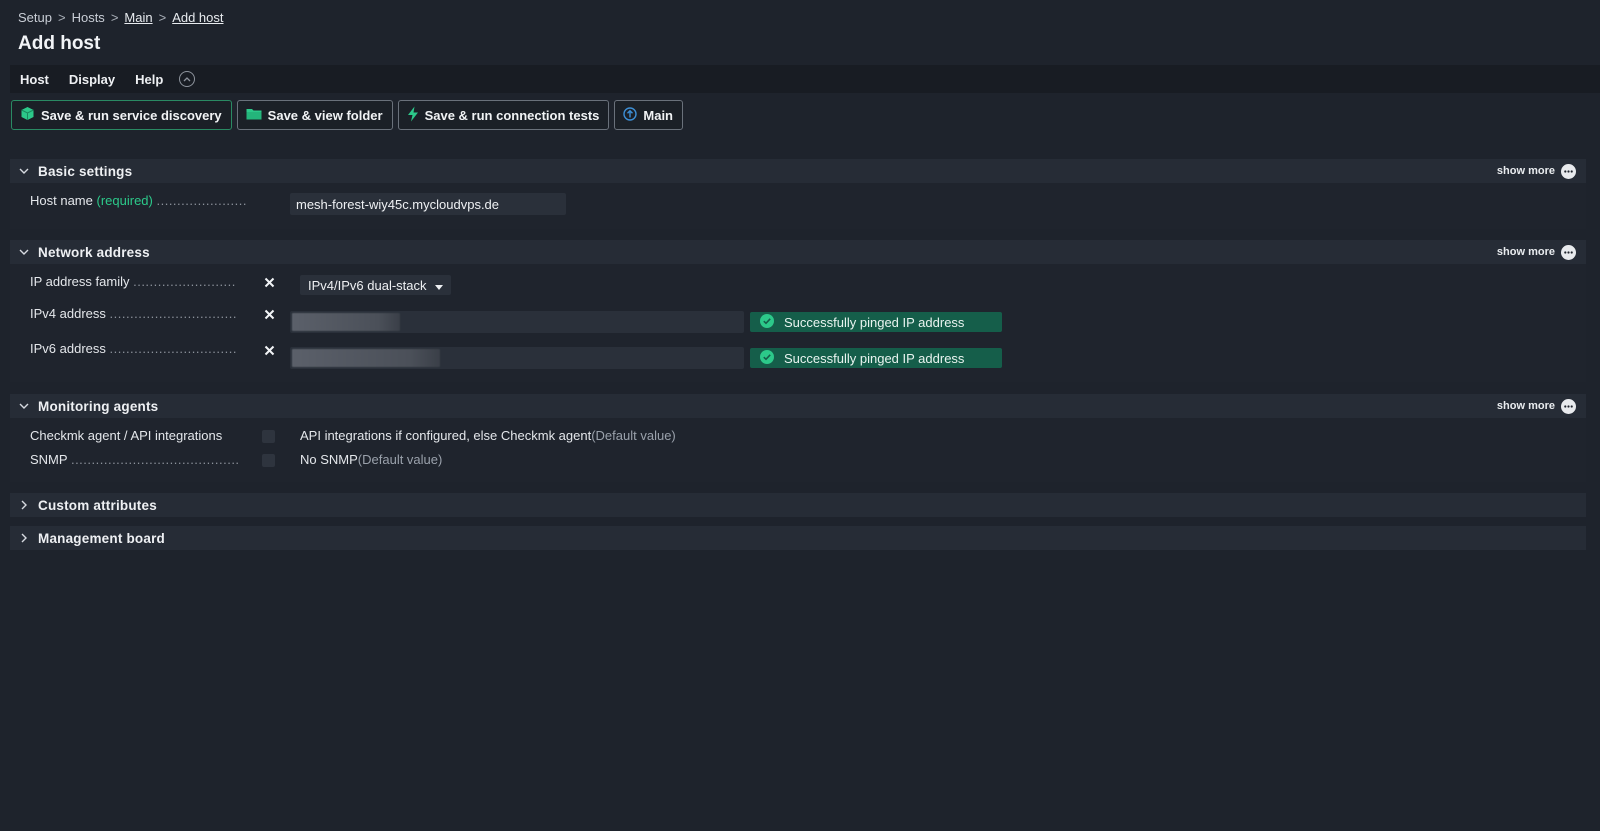 Image resolution: width=1600 pixels, height=831 pixels. I want to click on box-icon, so click(27, 115).